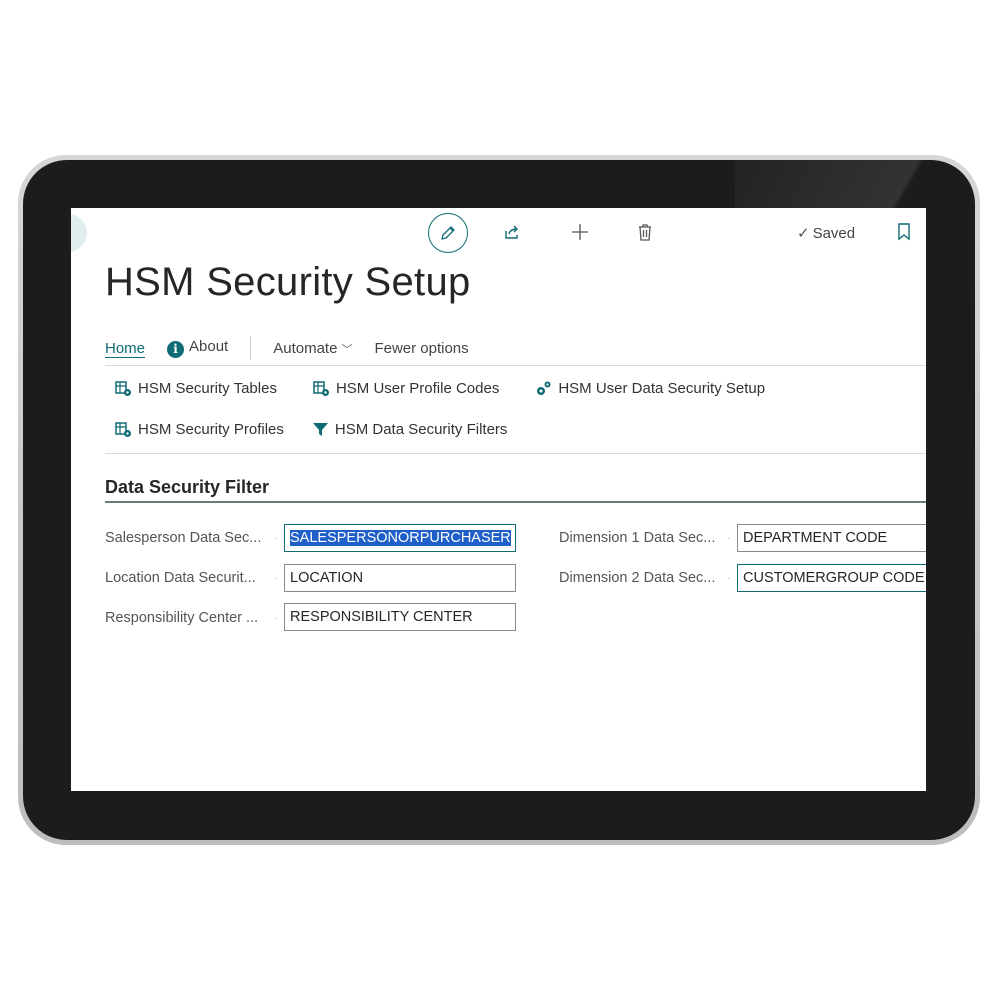 Image resolution: width=1000 pixels, height=1000 pixels. I want to click on gears-icon, so click(544, 388).